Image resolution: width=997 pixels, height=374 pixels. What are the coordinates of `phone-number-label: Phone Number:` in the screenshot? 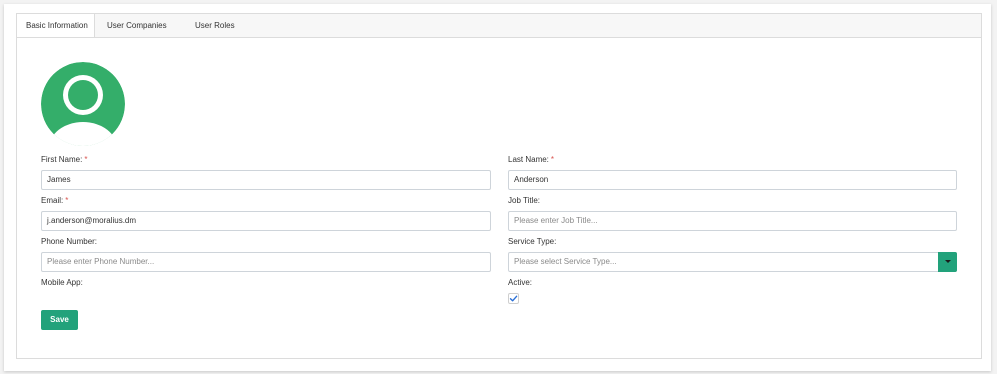 It's located at (69, 241).